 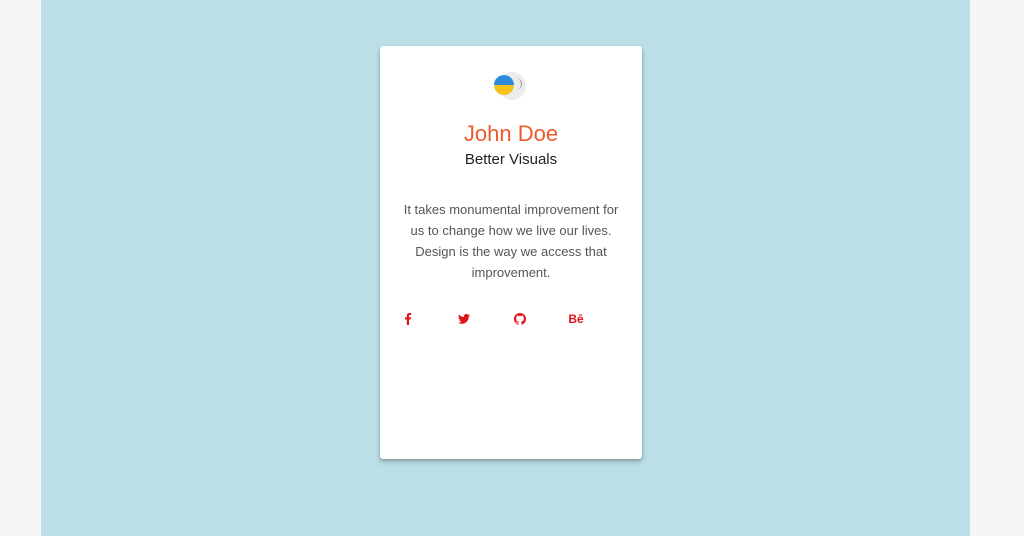 I want to click on github-icon, so click(x=520, y=319).